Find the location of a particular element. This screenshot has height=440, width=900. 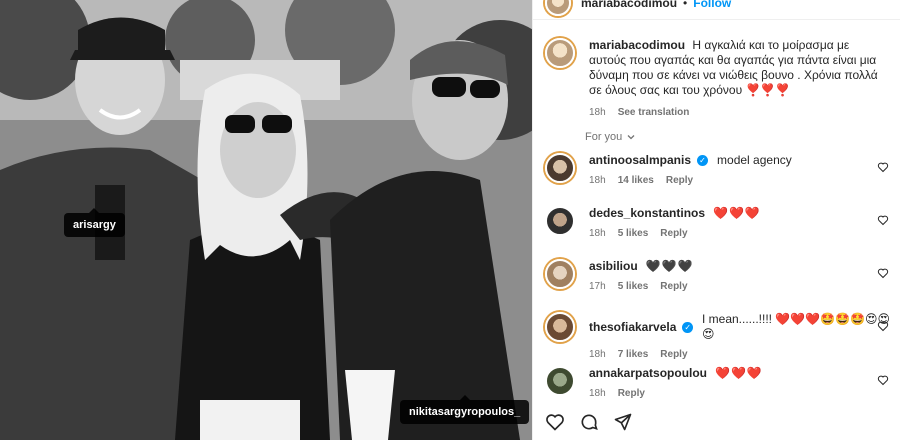

comment-text: I mean......!!!! ❤️❤️❤️🤩🤩🤩😍😍😍 is located at coordinates (796, 326).